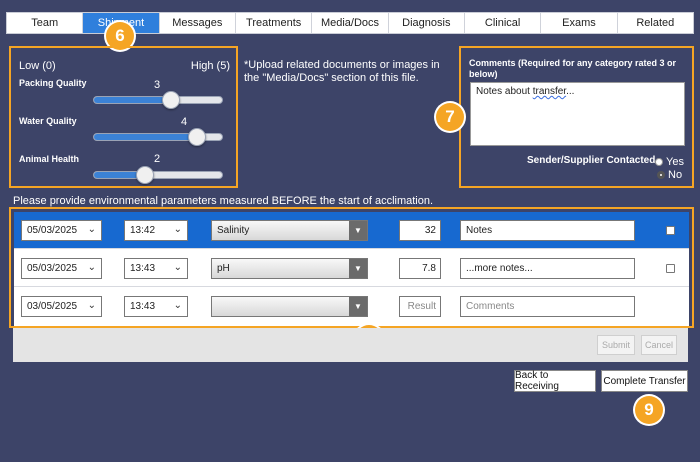 This screenshot has height=462, width=700. Describe the element at coordinates (555, 381) in the screenshot. I see `back-to-receiving-button: Back to Receiving` at that location.